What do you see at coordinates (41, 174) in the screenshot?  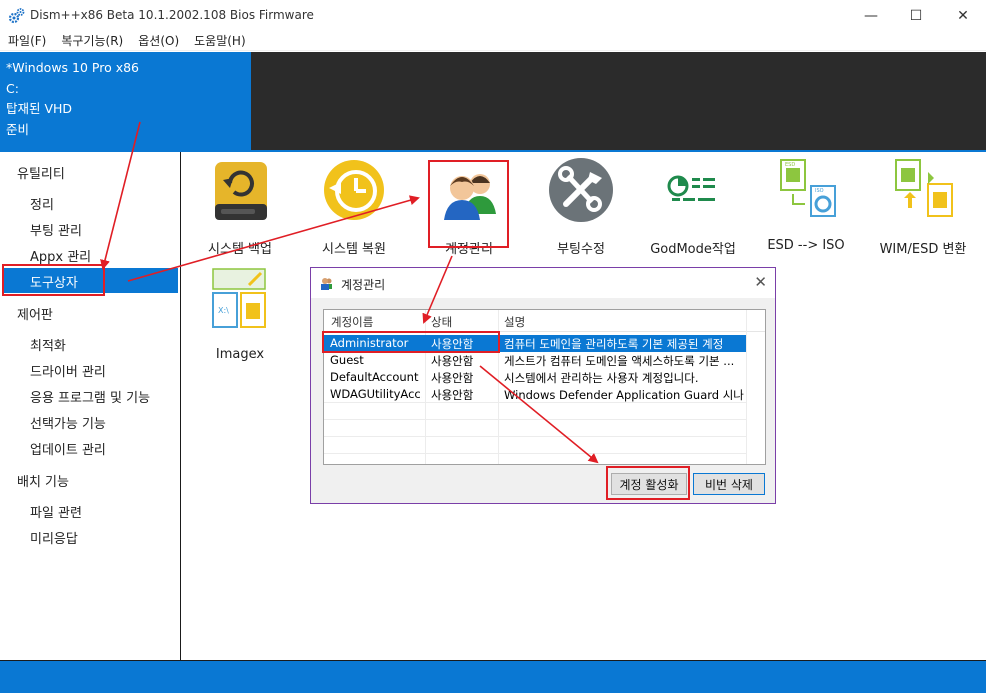 I see `sidebar-section-utility: 유틸리티` at bounding box center [41, 174].